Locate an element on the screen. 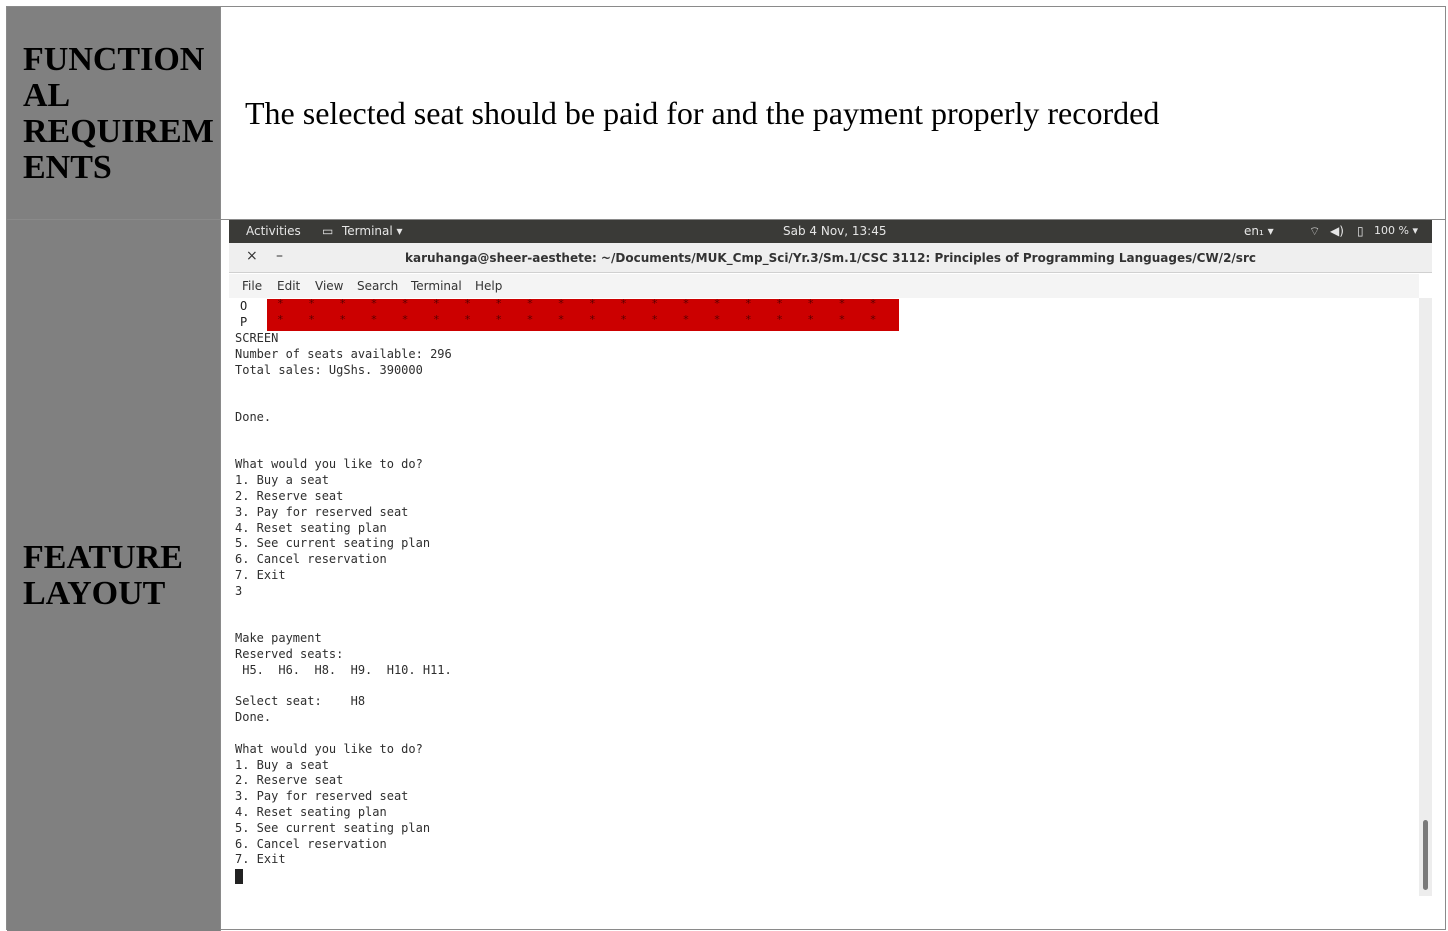 Image resolution: width=1448 pixels, height=931 pixels. requirements-label-cell: FUNCTION AL REQUIREM ENTS is located at coordinates (114, 113).